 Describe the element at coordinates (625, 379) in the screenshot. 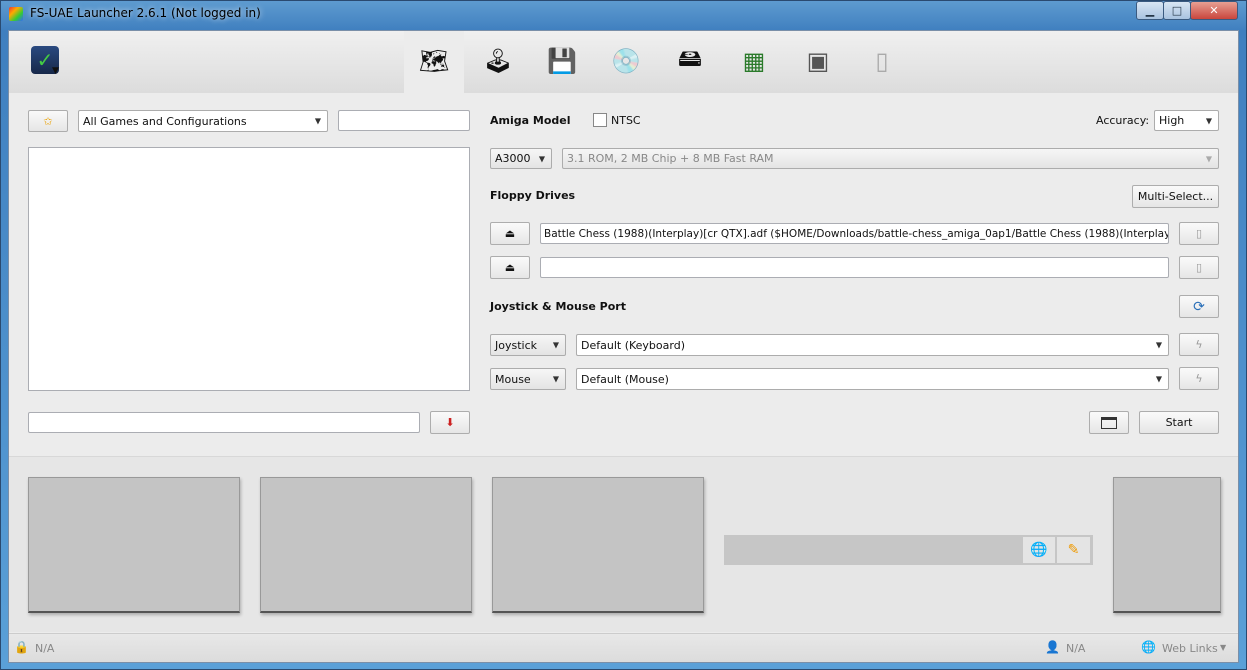

I see `port0-device-value: Default (Mouse)` at that location.